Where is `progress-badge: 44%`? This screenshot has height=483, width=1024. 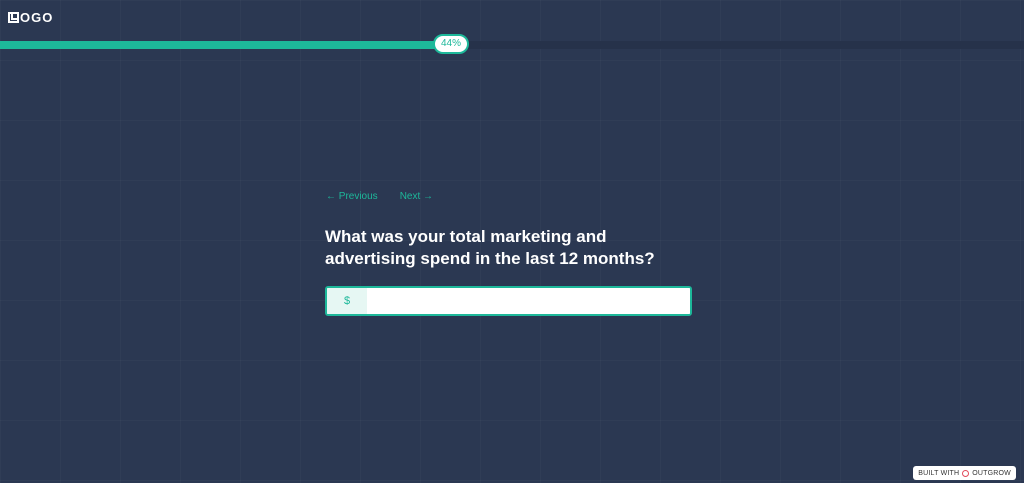
progress-badge: 44% is located at coordinates (451, 44).